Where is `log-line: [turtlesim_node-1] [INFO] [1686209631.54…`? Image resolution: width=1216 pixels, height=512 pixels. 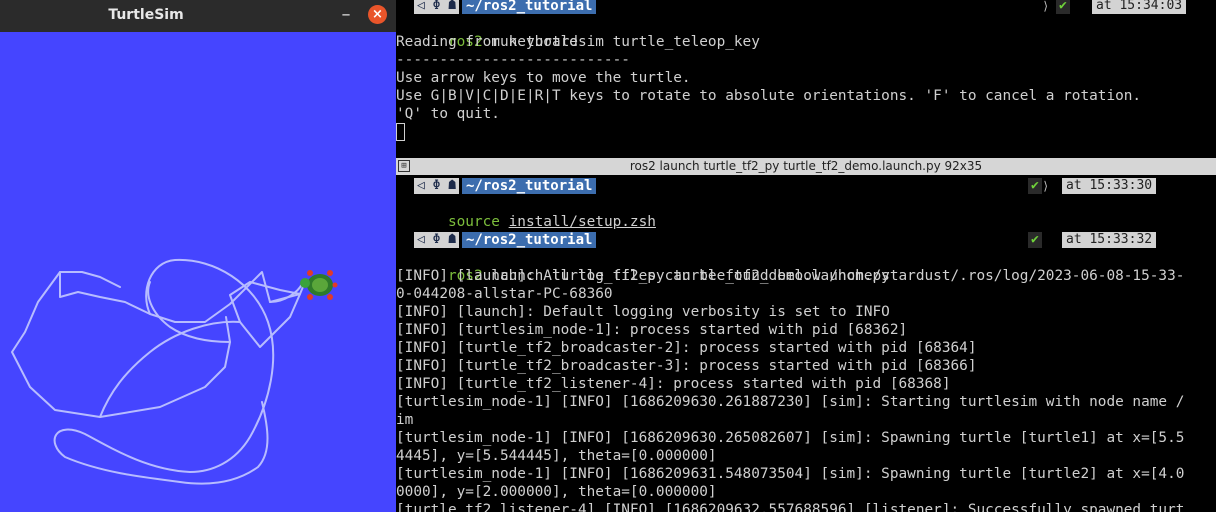 log-line: [turtlesim_node-1] [INFO] [1686209631.54… is located at coordinates (790, 474).